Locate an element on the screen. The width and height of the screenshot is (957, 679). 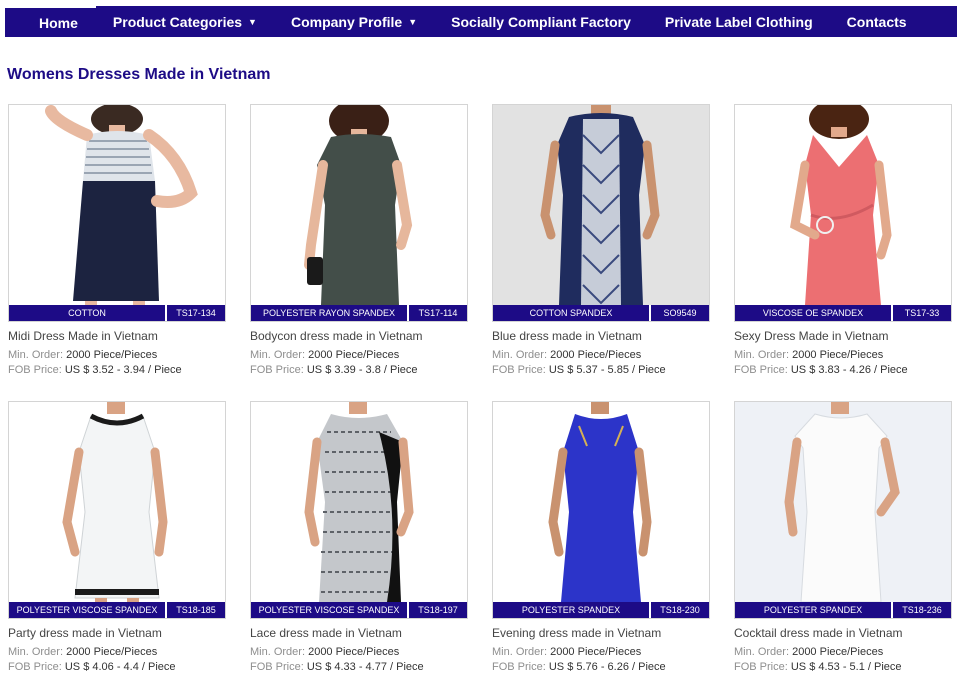
material-tag: POLYESTER RAYON SPANDEX is located at coordinates (330, 313).